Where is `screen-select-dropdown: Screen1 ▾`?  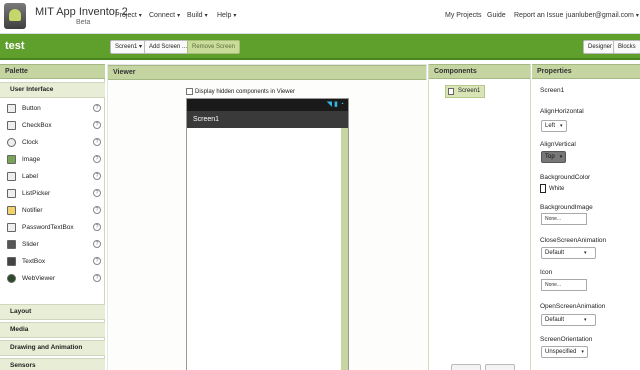 screen-select-dropdown: Screen1 ▾ is located at coordinates (129, 47).